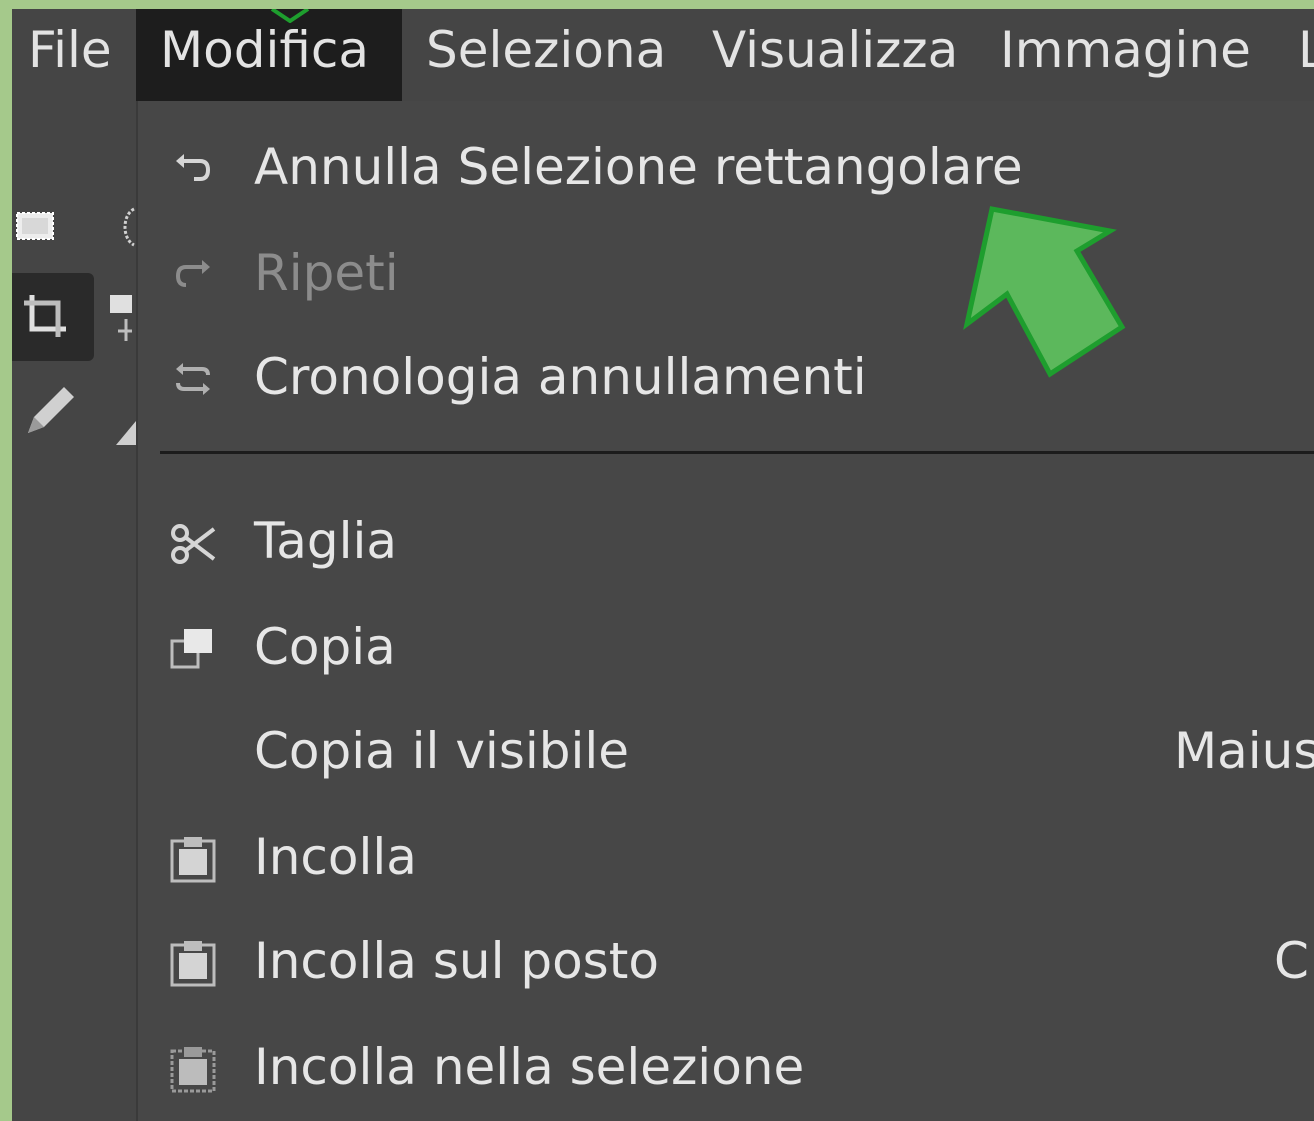 The image size is (1314, 1121). Describe the element at coordinates (290, 16) in the screenshot. I see `annotation-marker-icon` at that location.